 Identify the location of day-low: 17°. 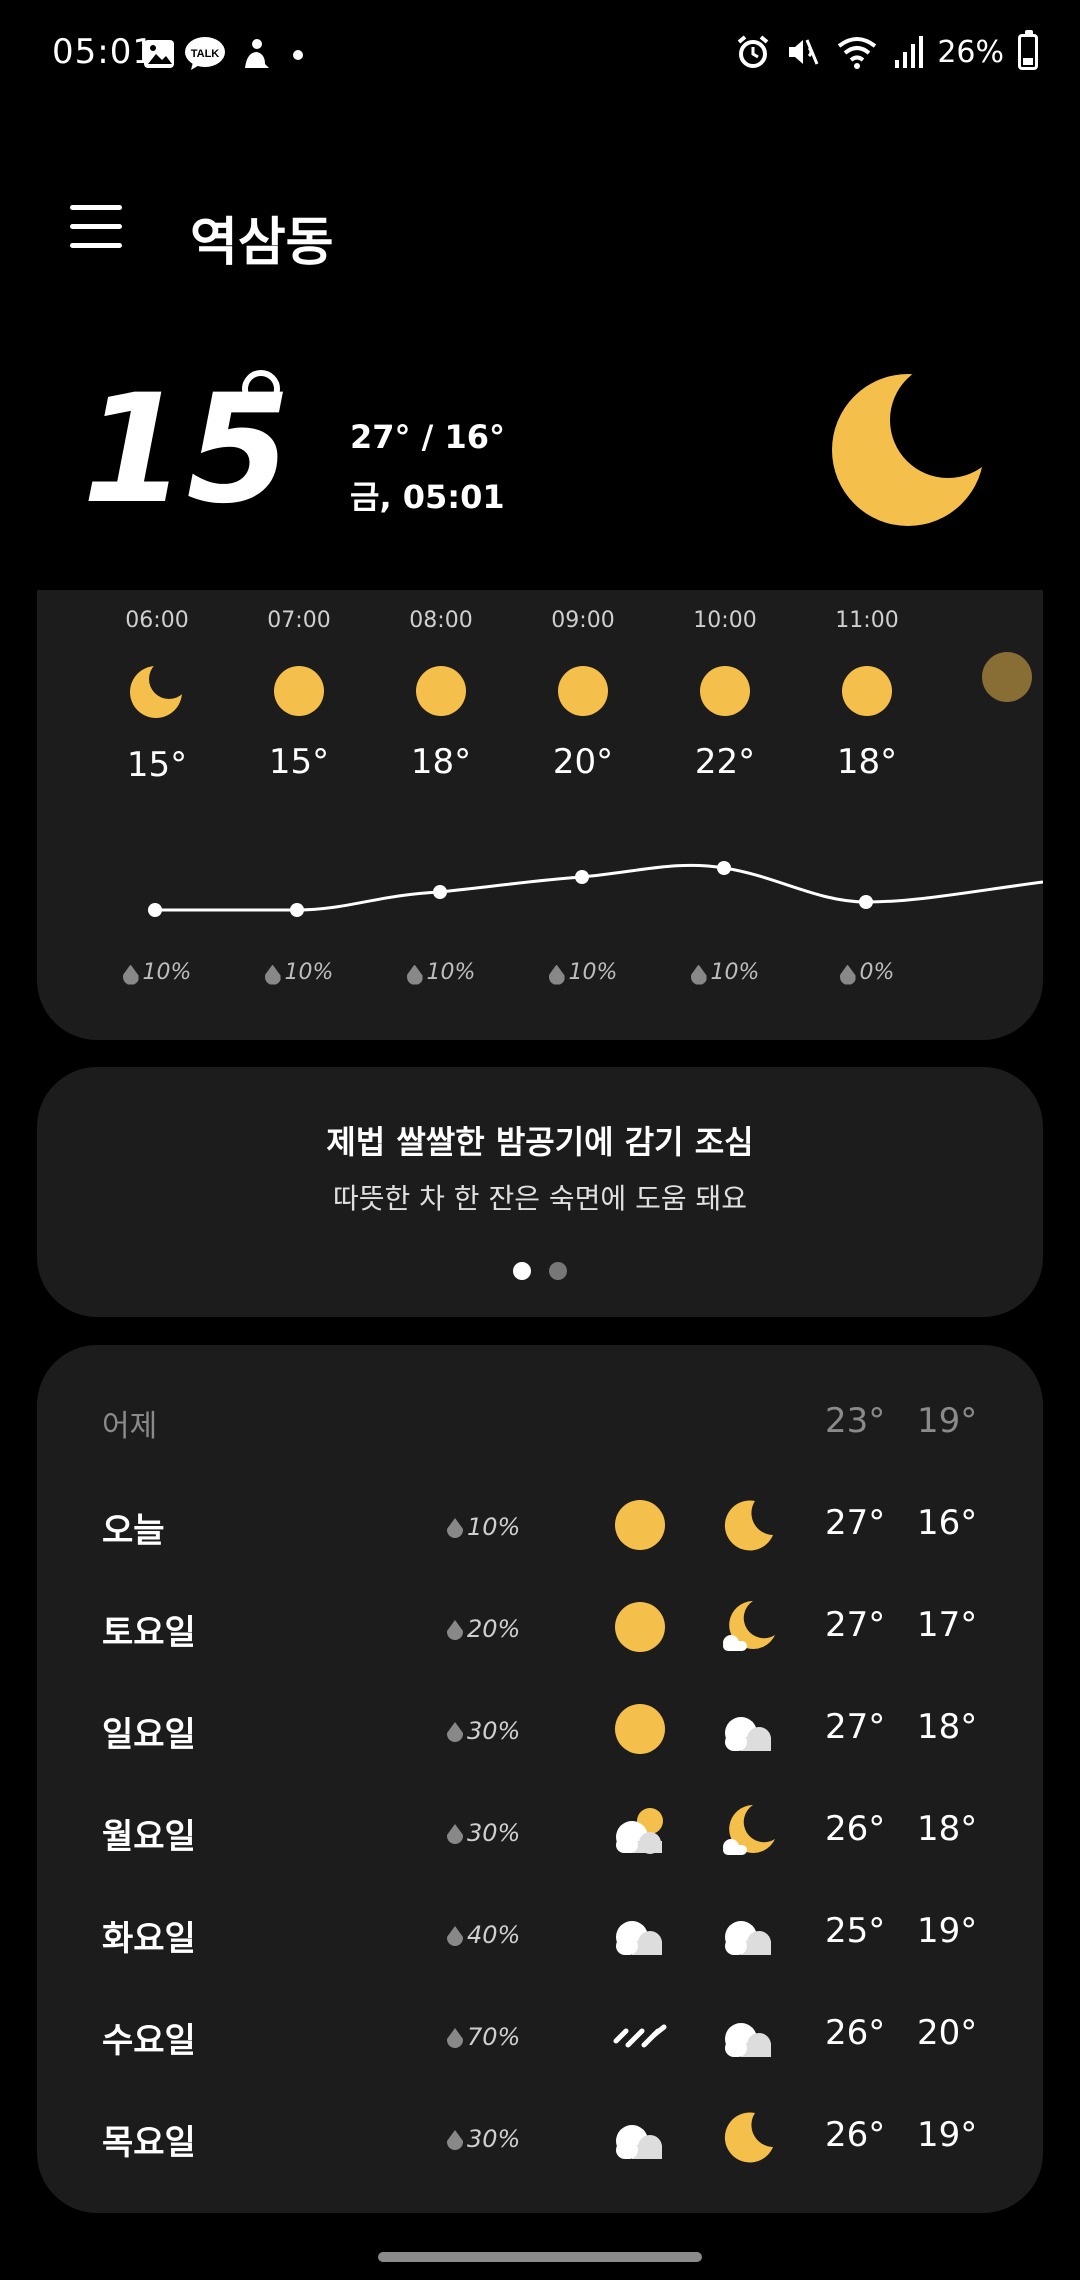
(947, 1625).